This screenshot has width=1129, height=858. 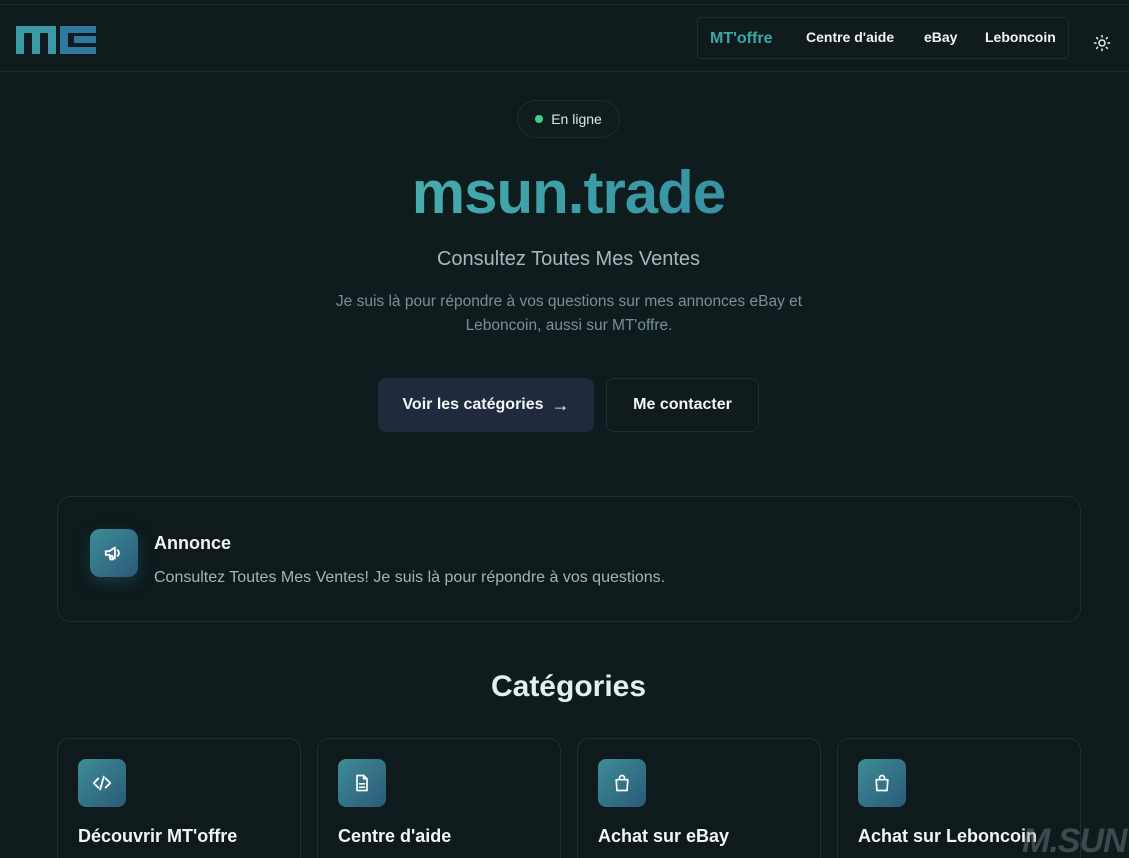 I want to click on hero-subtitle: Consultez Toutes Mes Ventes, so click(x=568, y=259).